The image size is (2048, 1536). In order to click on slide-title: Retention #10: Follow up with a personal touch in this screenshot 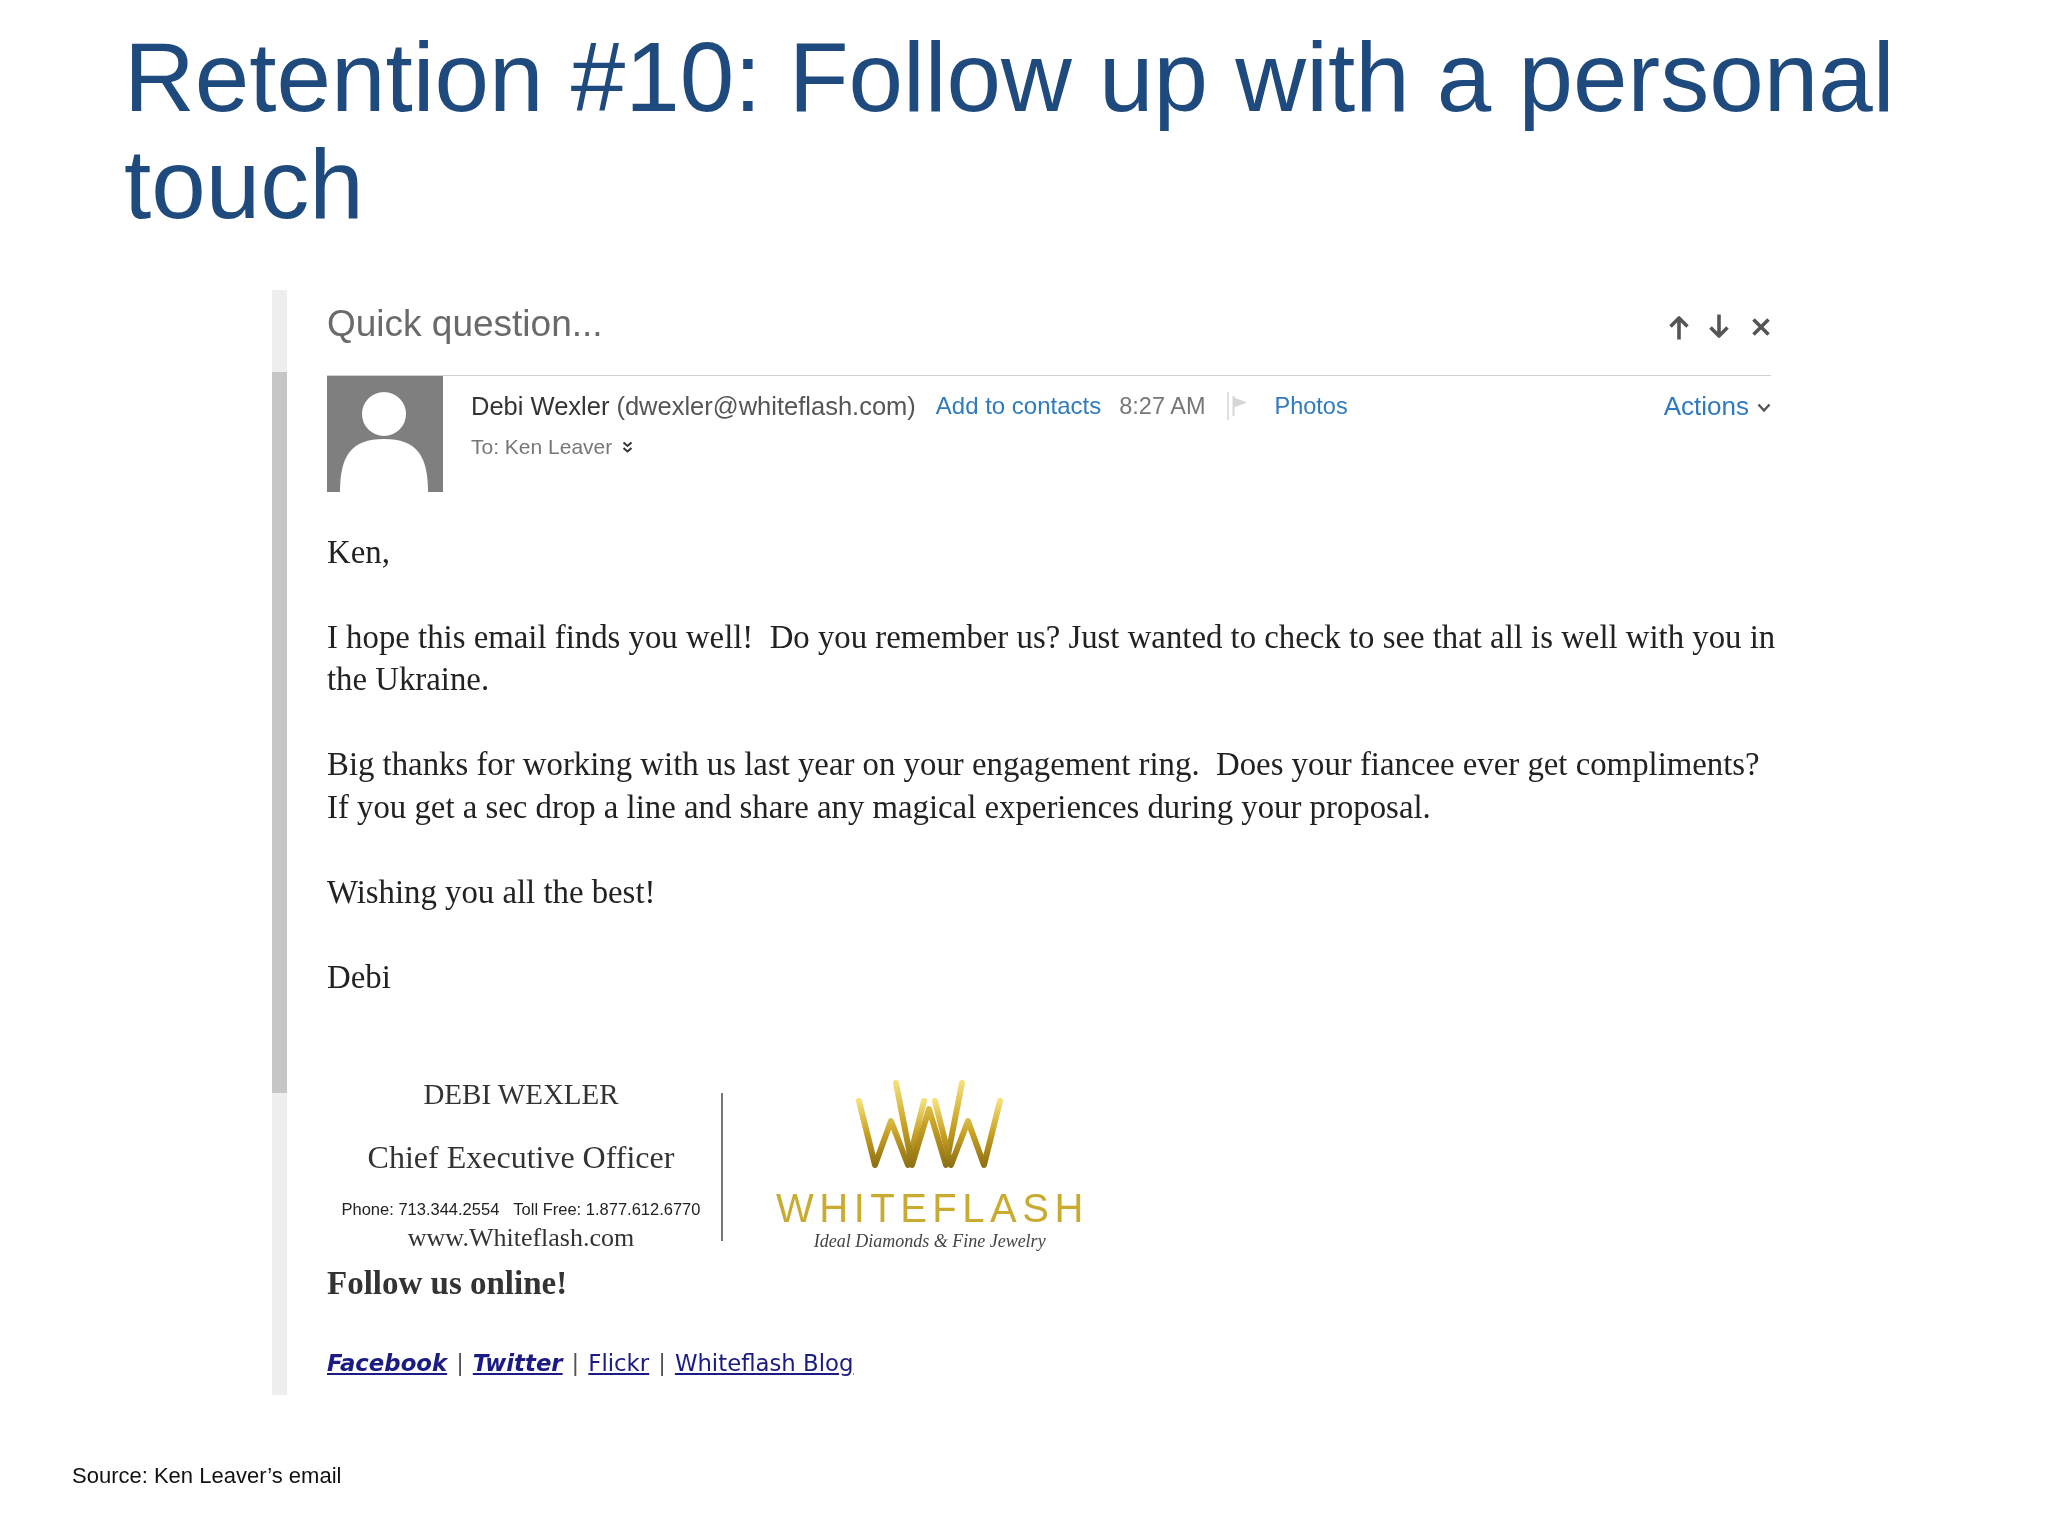, I will do `click(1010, 131)`.